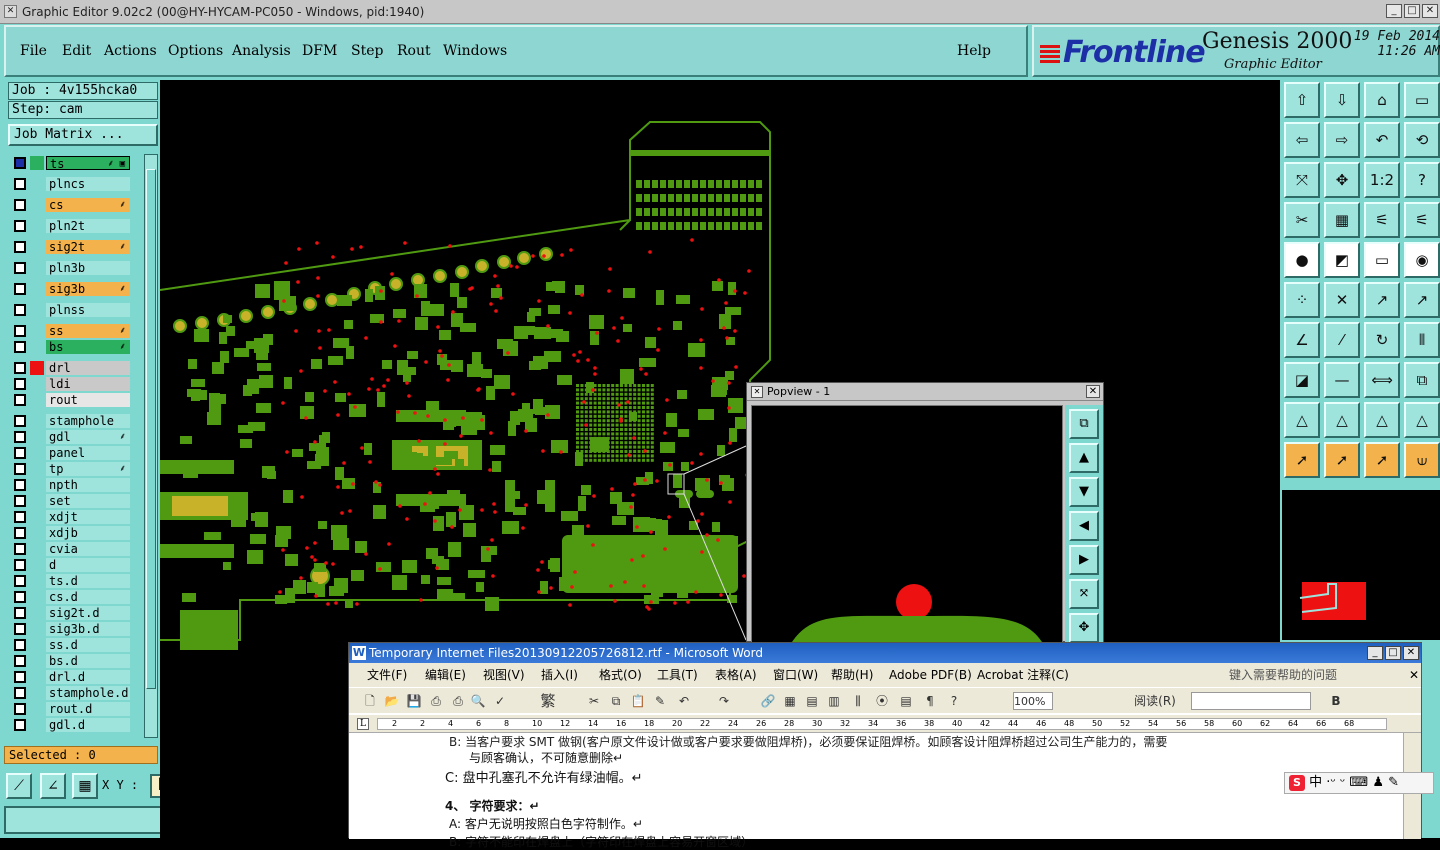  I want to click on layer-row: cvia, so click(70, 549).